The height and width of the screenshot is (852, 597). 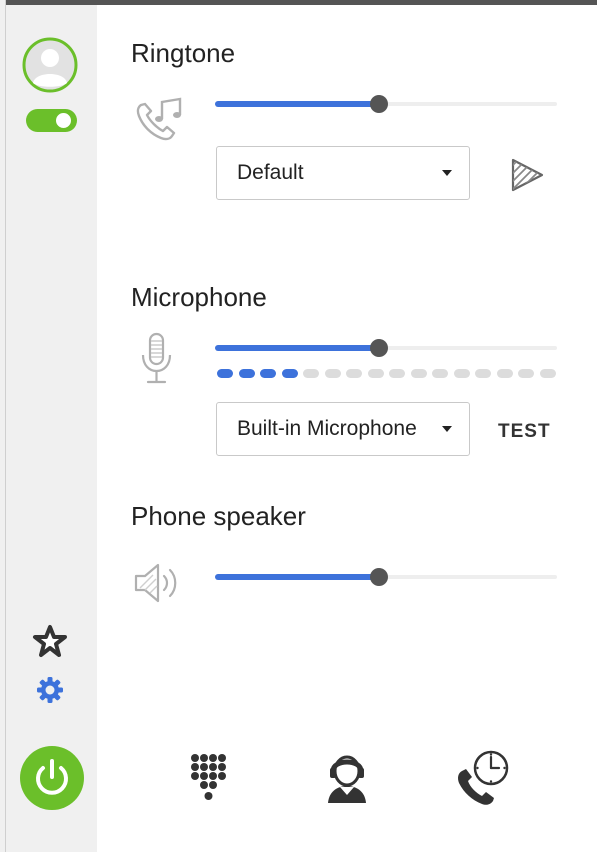 I want to click on microphone-test-button: TEST, so click(x=524, y=432).